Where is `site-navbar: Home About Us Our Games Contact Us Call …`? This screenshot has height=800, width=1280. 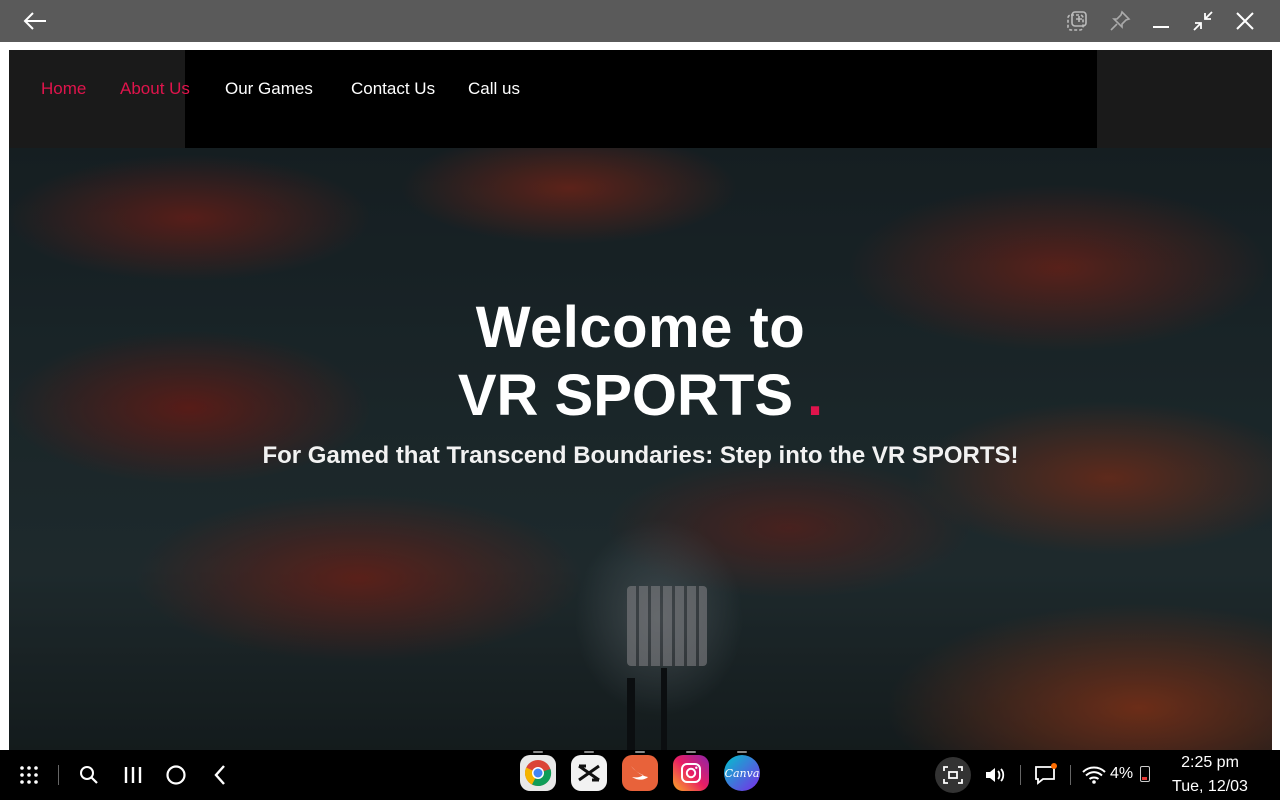
site-navbar: Home About Us Our Games Contact Us Call … is located at coordinates (640, 99).